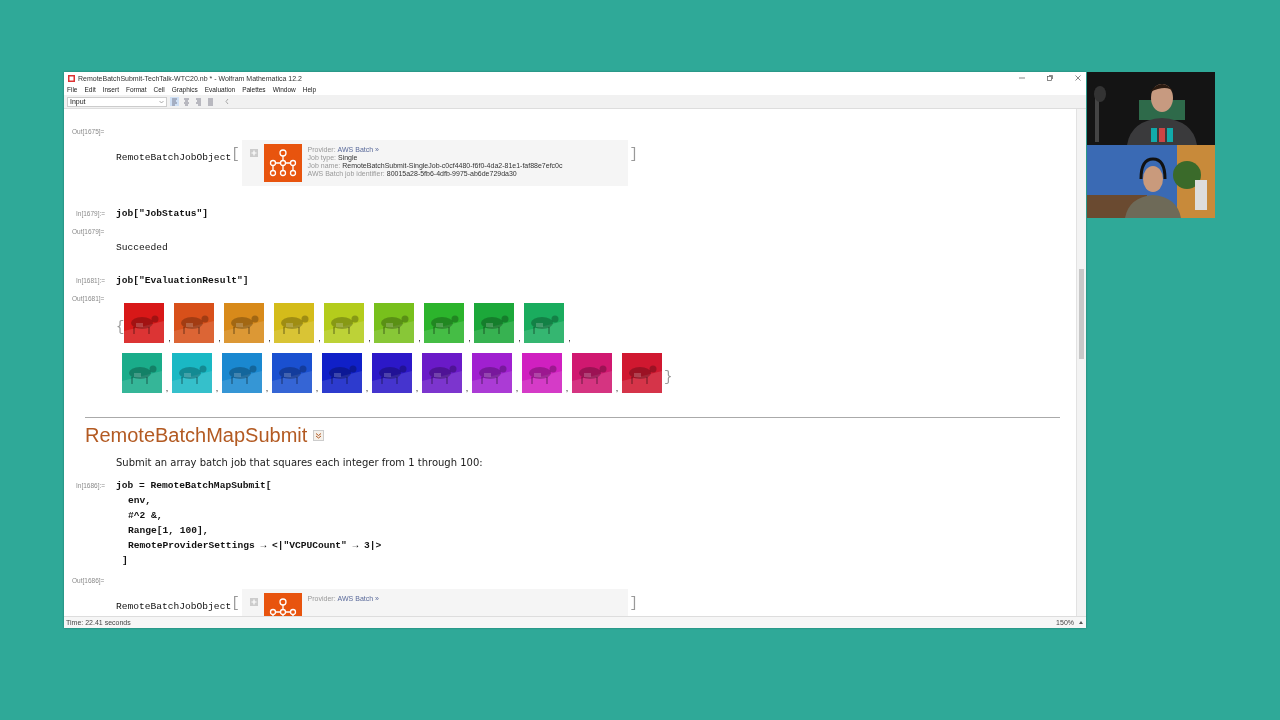 This screenshot has width=1280, height=720. Describe the element at coordinates (299, 462) in the screenshot. I see `description-text: Submit an array batch job that squares each integer from 1 through 100:` at that location.